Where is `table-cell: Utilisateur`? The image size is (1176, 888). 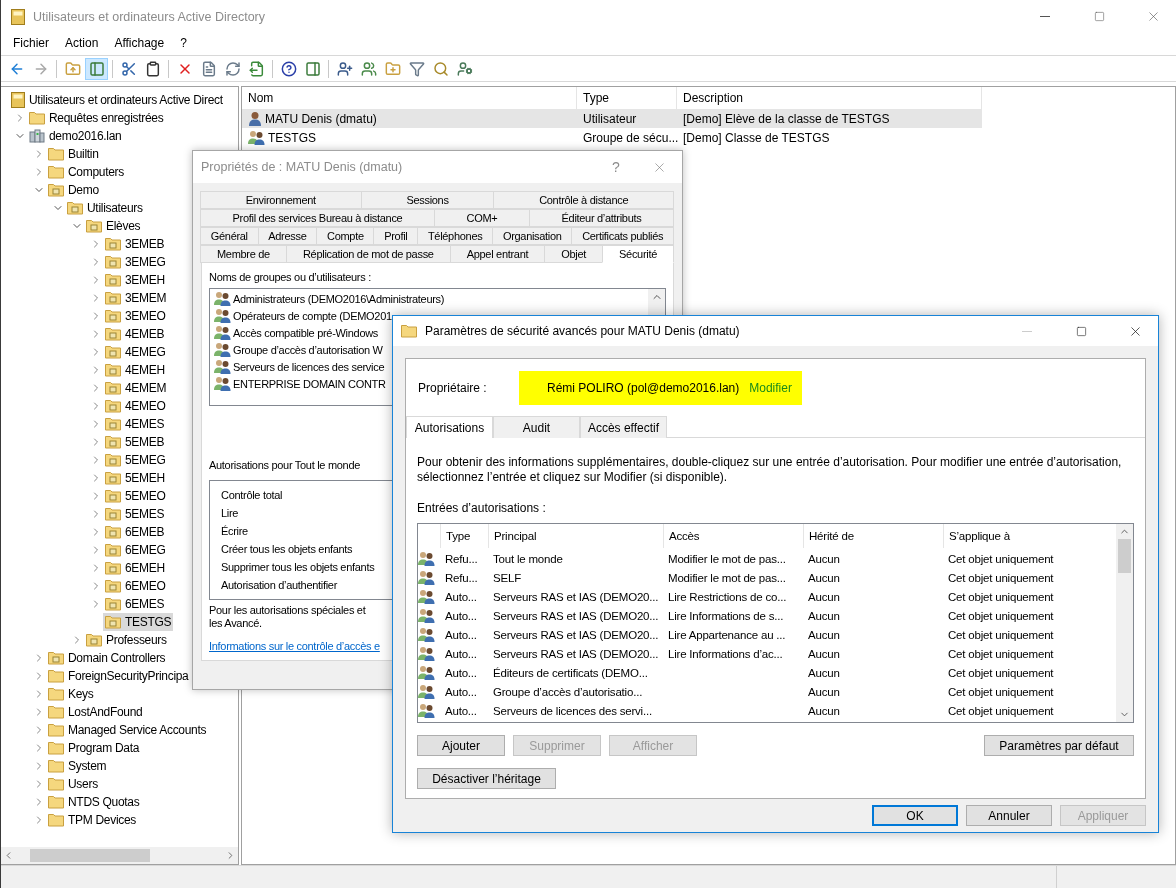
table-cell: Utilisateur is located at coordinates (610, 118).